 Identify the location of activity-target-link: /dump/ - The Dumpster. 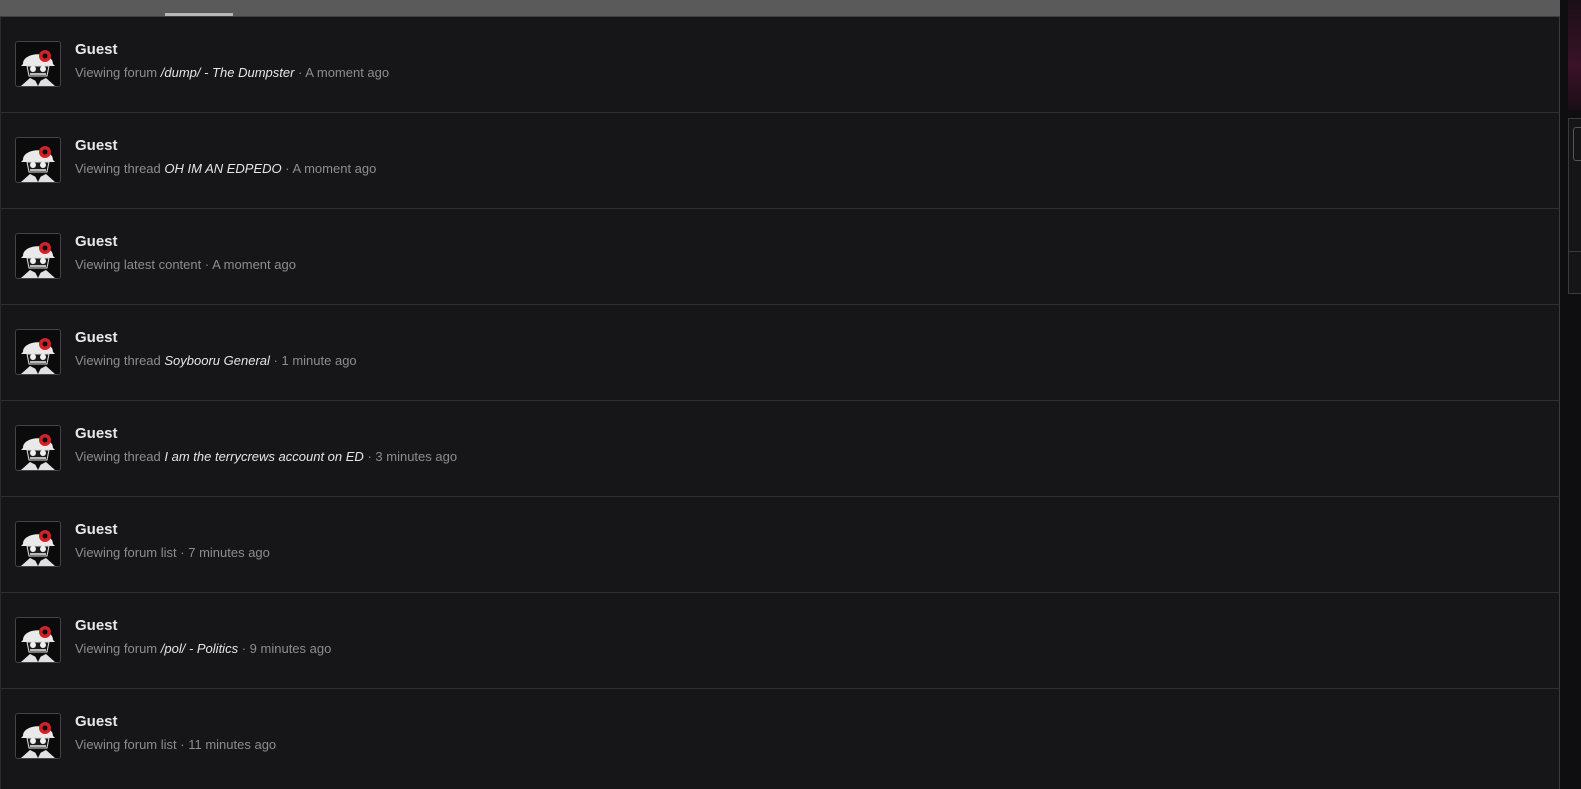
(228, 72).